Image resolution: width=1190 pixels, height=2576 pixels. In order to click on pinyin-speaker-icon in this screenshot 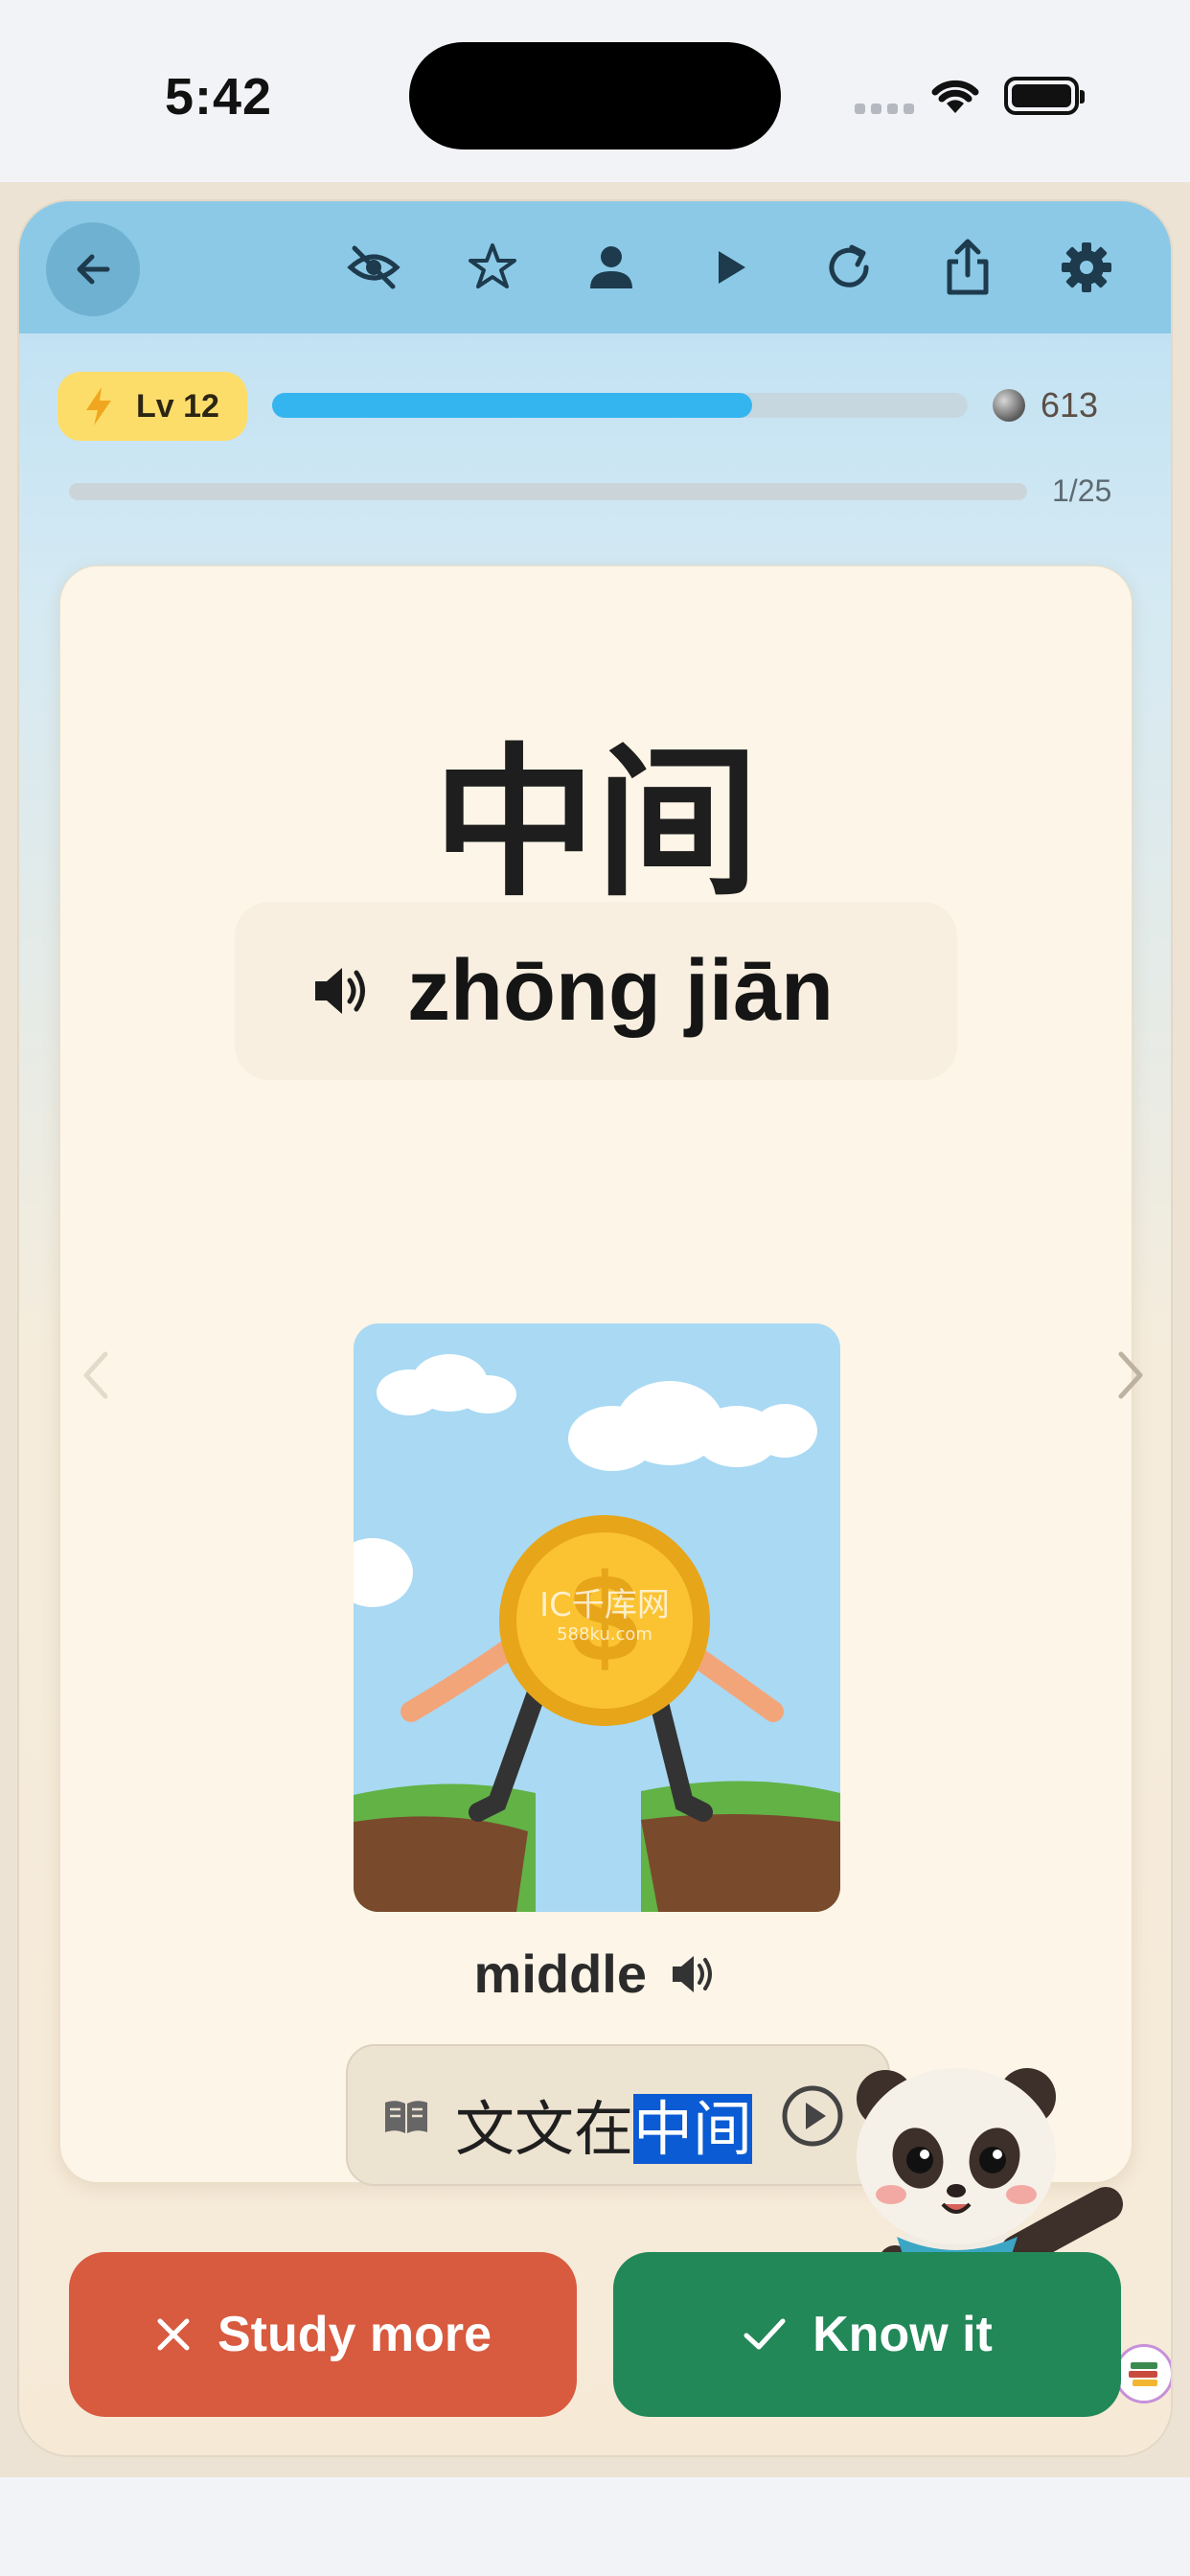, I will do `click(341, 991)`.